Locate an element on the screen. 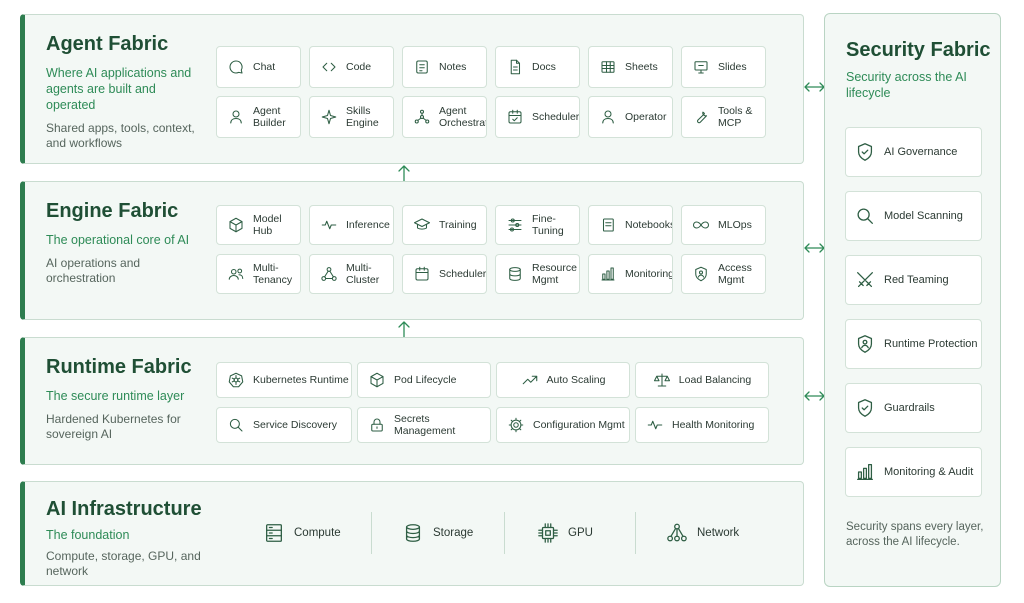 This screenshot has height=603, width=1024. tile-label: Inference is located at coordinates (368, 225).